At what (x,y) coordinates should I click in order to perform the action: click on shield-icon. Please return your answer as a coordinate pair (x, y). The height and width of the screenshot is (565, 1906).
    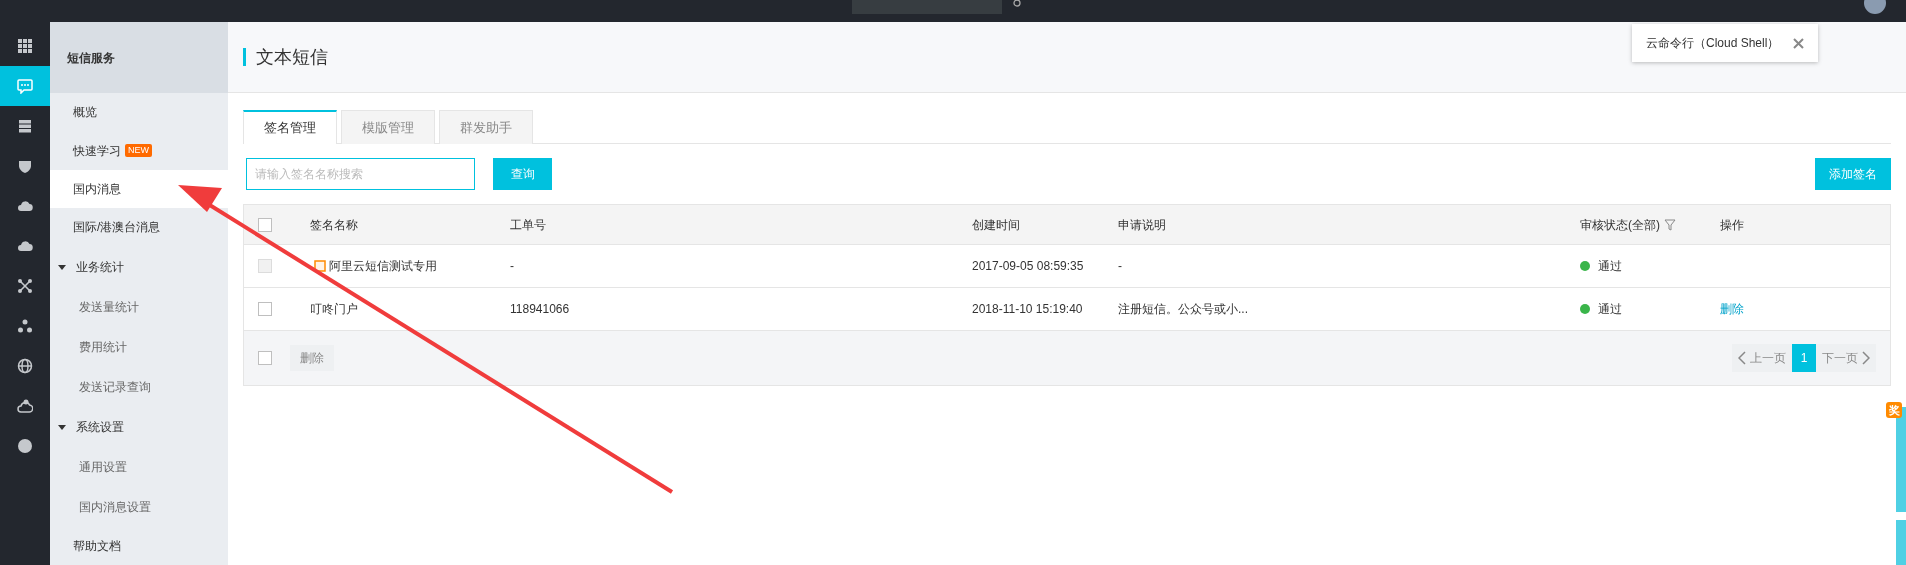
    Looking at the image, I should click on (25, 166).